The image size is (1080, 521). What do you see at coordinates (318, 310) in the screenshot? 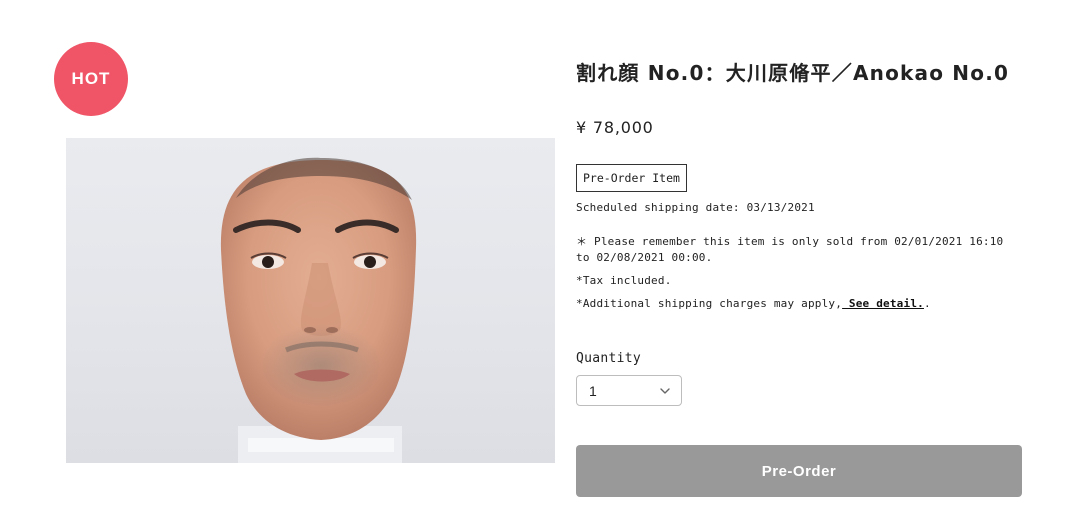
I see `face-mask-illustration` at bounding box center [318, 310].